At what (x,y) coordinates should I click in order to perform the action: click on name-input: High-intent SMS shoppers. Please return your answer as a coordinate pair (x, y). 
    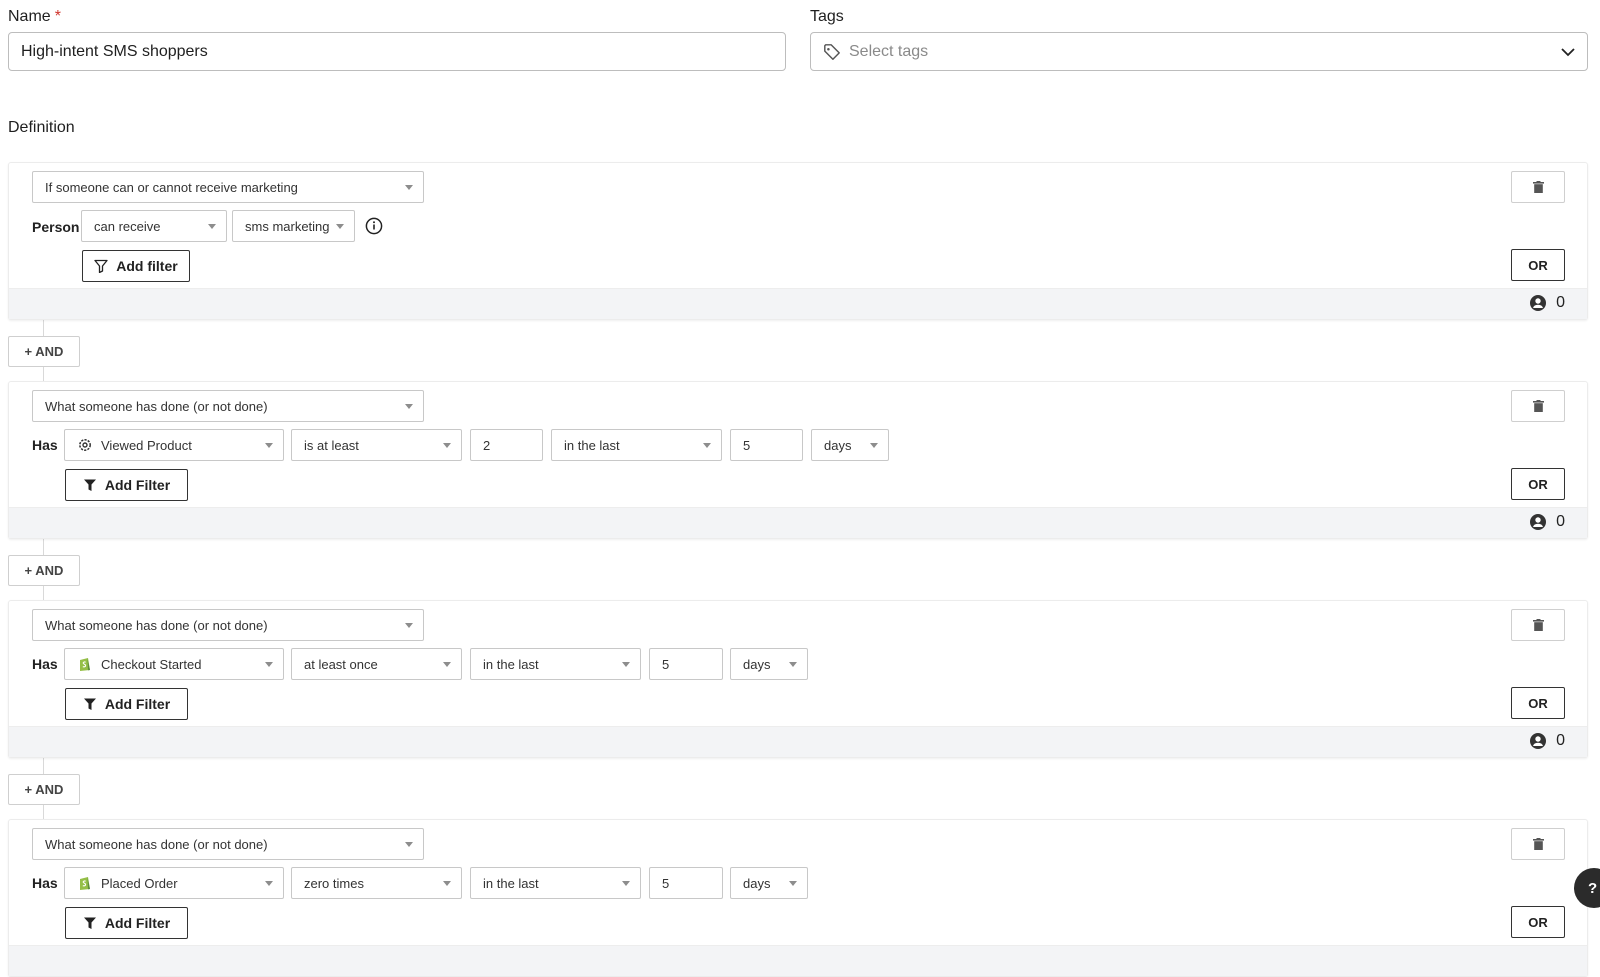
    Looking at the image, I should click on (397, 51).